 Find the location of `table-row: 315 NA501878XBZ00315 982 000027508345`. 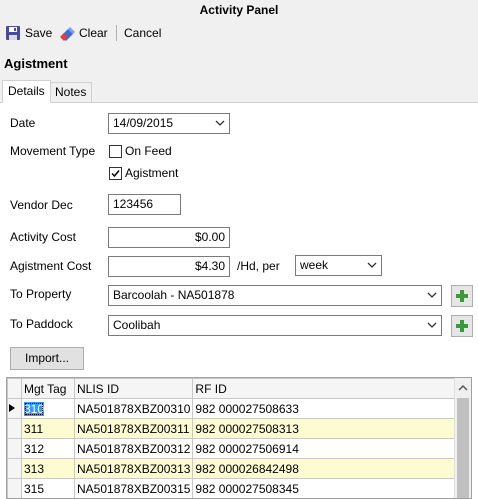

table-row: 315 NA501878XBZ00315 982 000027508345 is located at coordinates (234, 488).